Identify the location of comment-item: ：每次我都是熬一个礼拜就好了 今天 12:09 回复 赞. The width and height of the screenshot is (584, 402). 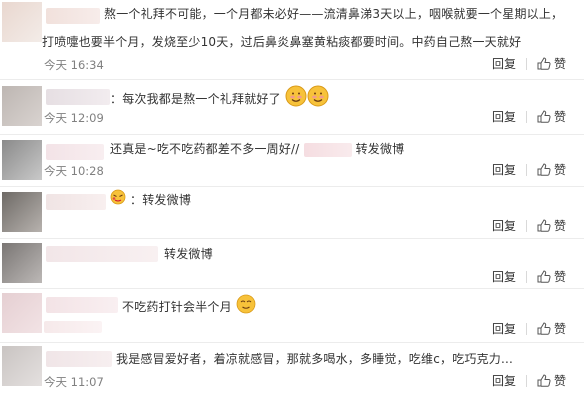
(292, 105).